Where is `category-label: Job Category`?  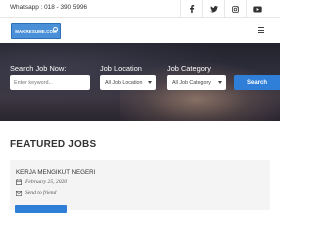
category-label: Job Category is located at coordinates (189, 68).